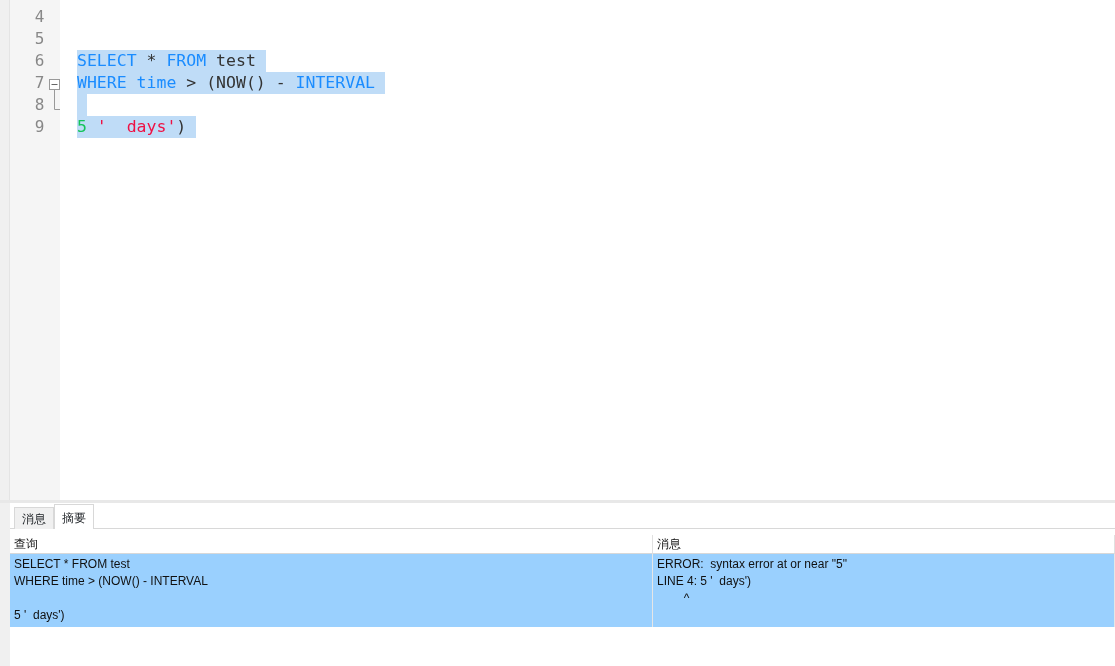 The height and width of the screenshot is (666, 1115). I want to click on line-number: 7, so click(39, 83).